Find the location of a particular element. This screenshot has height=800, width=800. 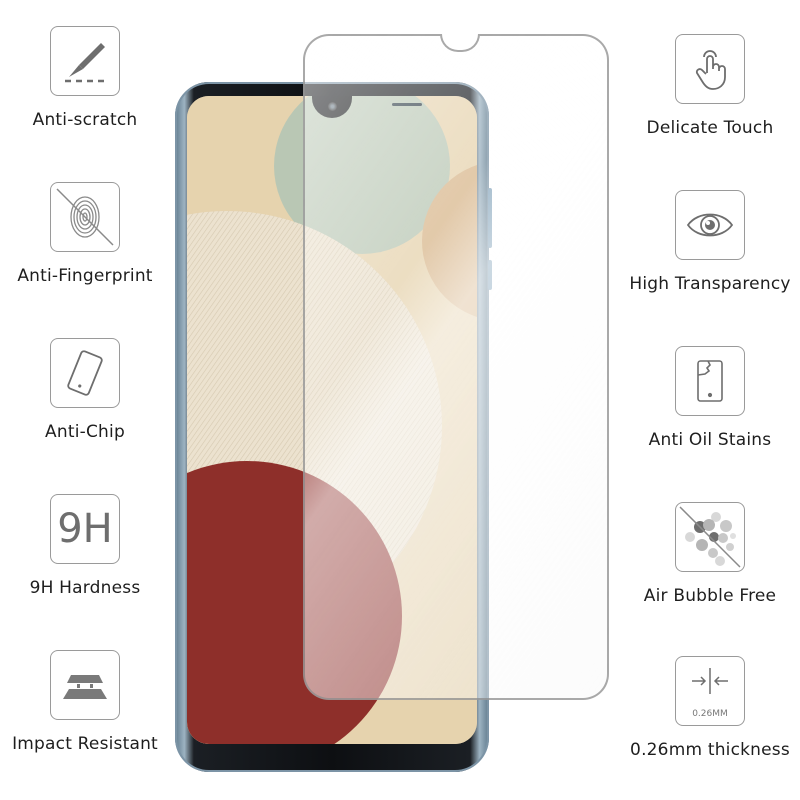

9h-text-icon: 9H is located at coordinates (85, 529).